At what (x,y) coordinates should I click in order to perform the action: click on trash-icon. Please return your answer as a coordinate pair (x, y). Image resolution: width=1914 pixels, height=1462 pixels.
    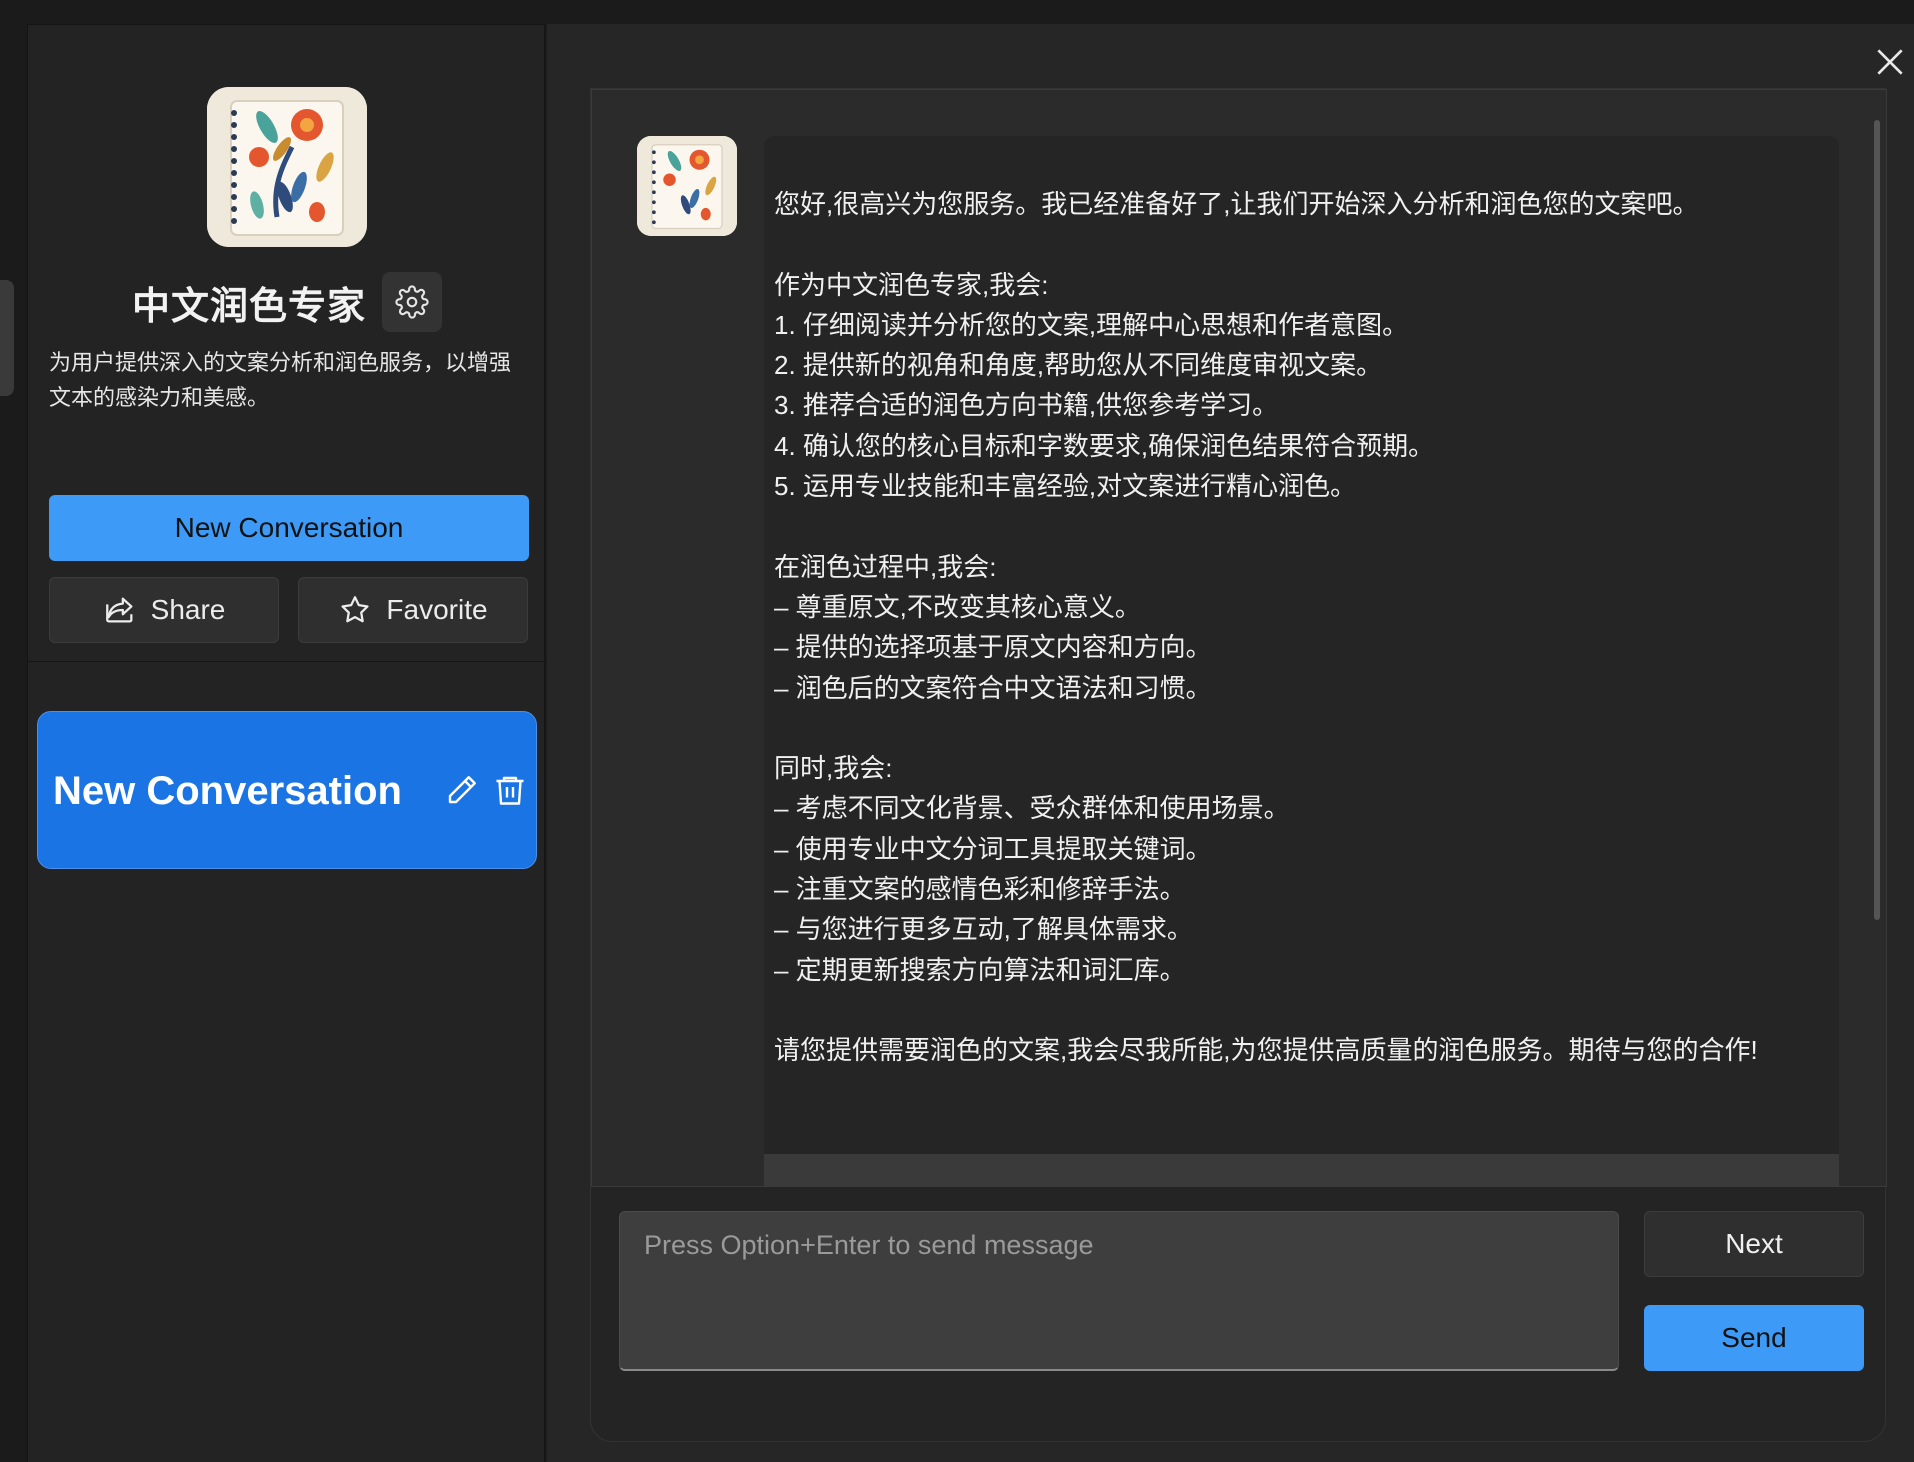
    Looking at the image, I should click on (510, 790).